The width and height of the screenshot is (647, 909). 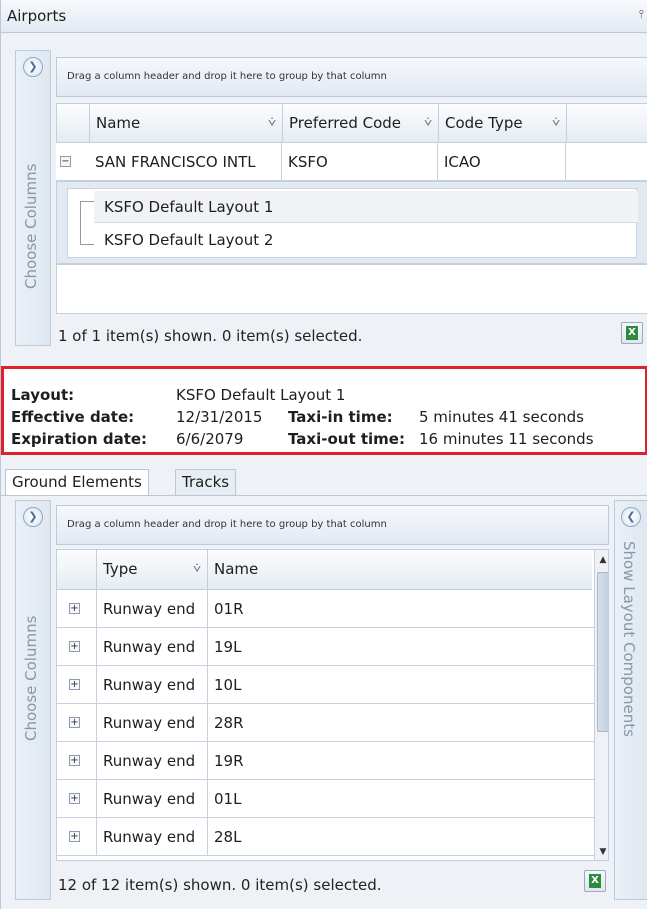 I want to click on grid-empty-area, so click(x=351, y=289).